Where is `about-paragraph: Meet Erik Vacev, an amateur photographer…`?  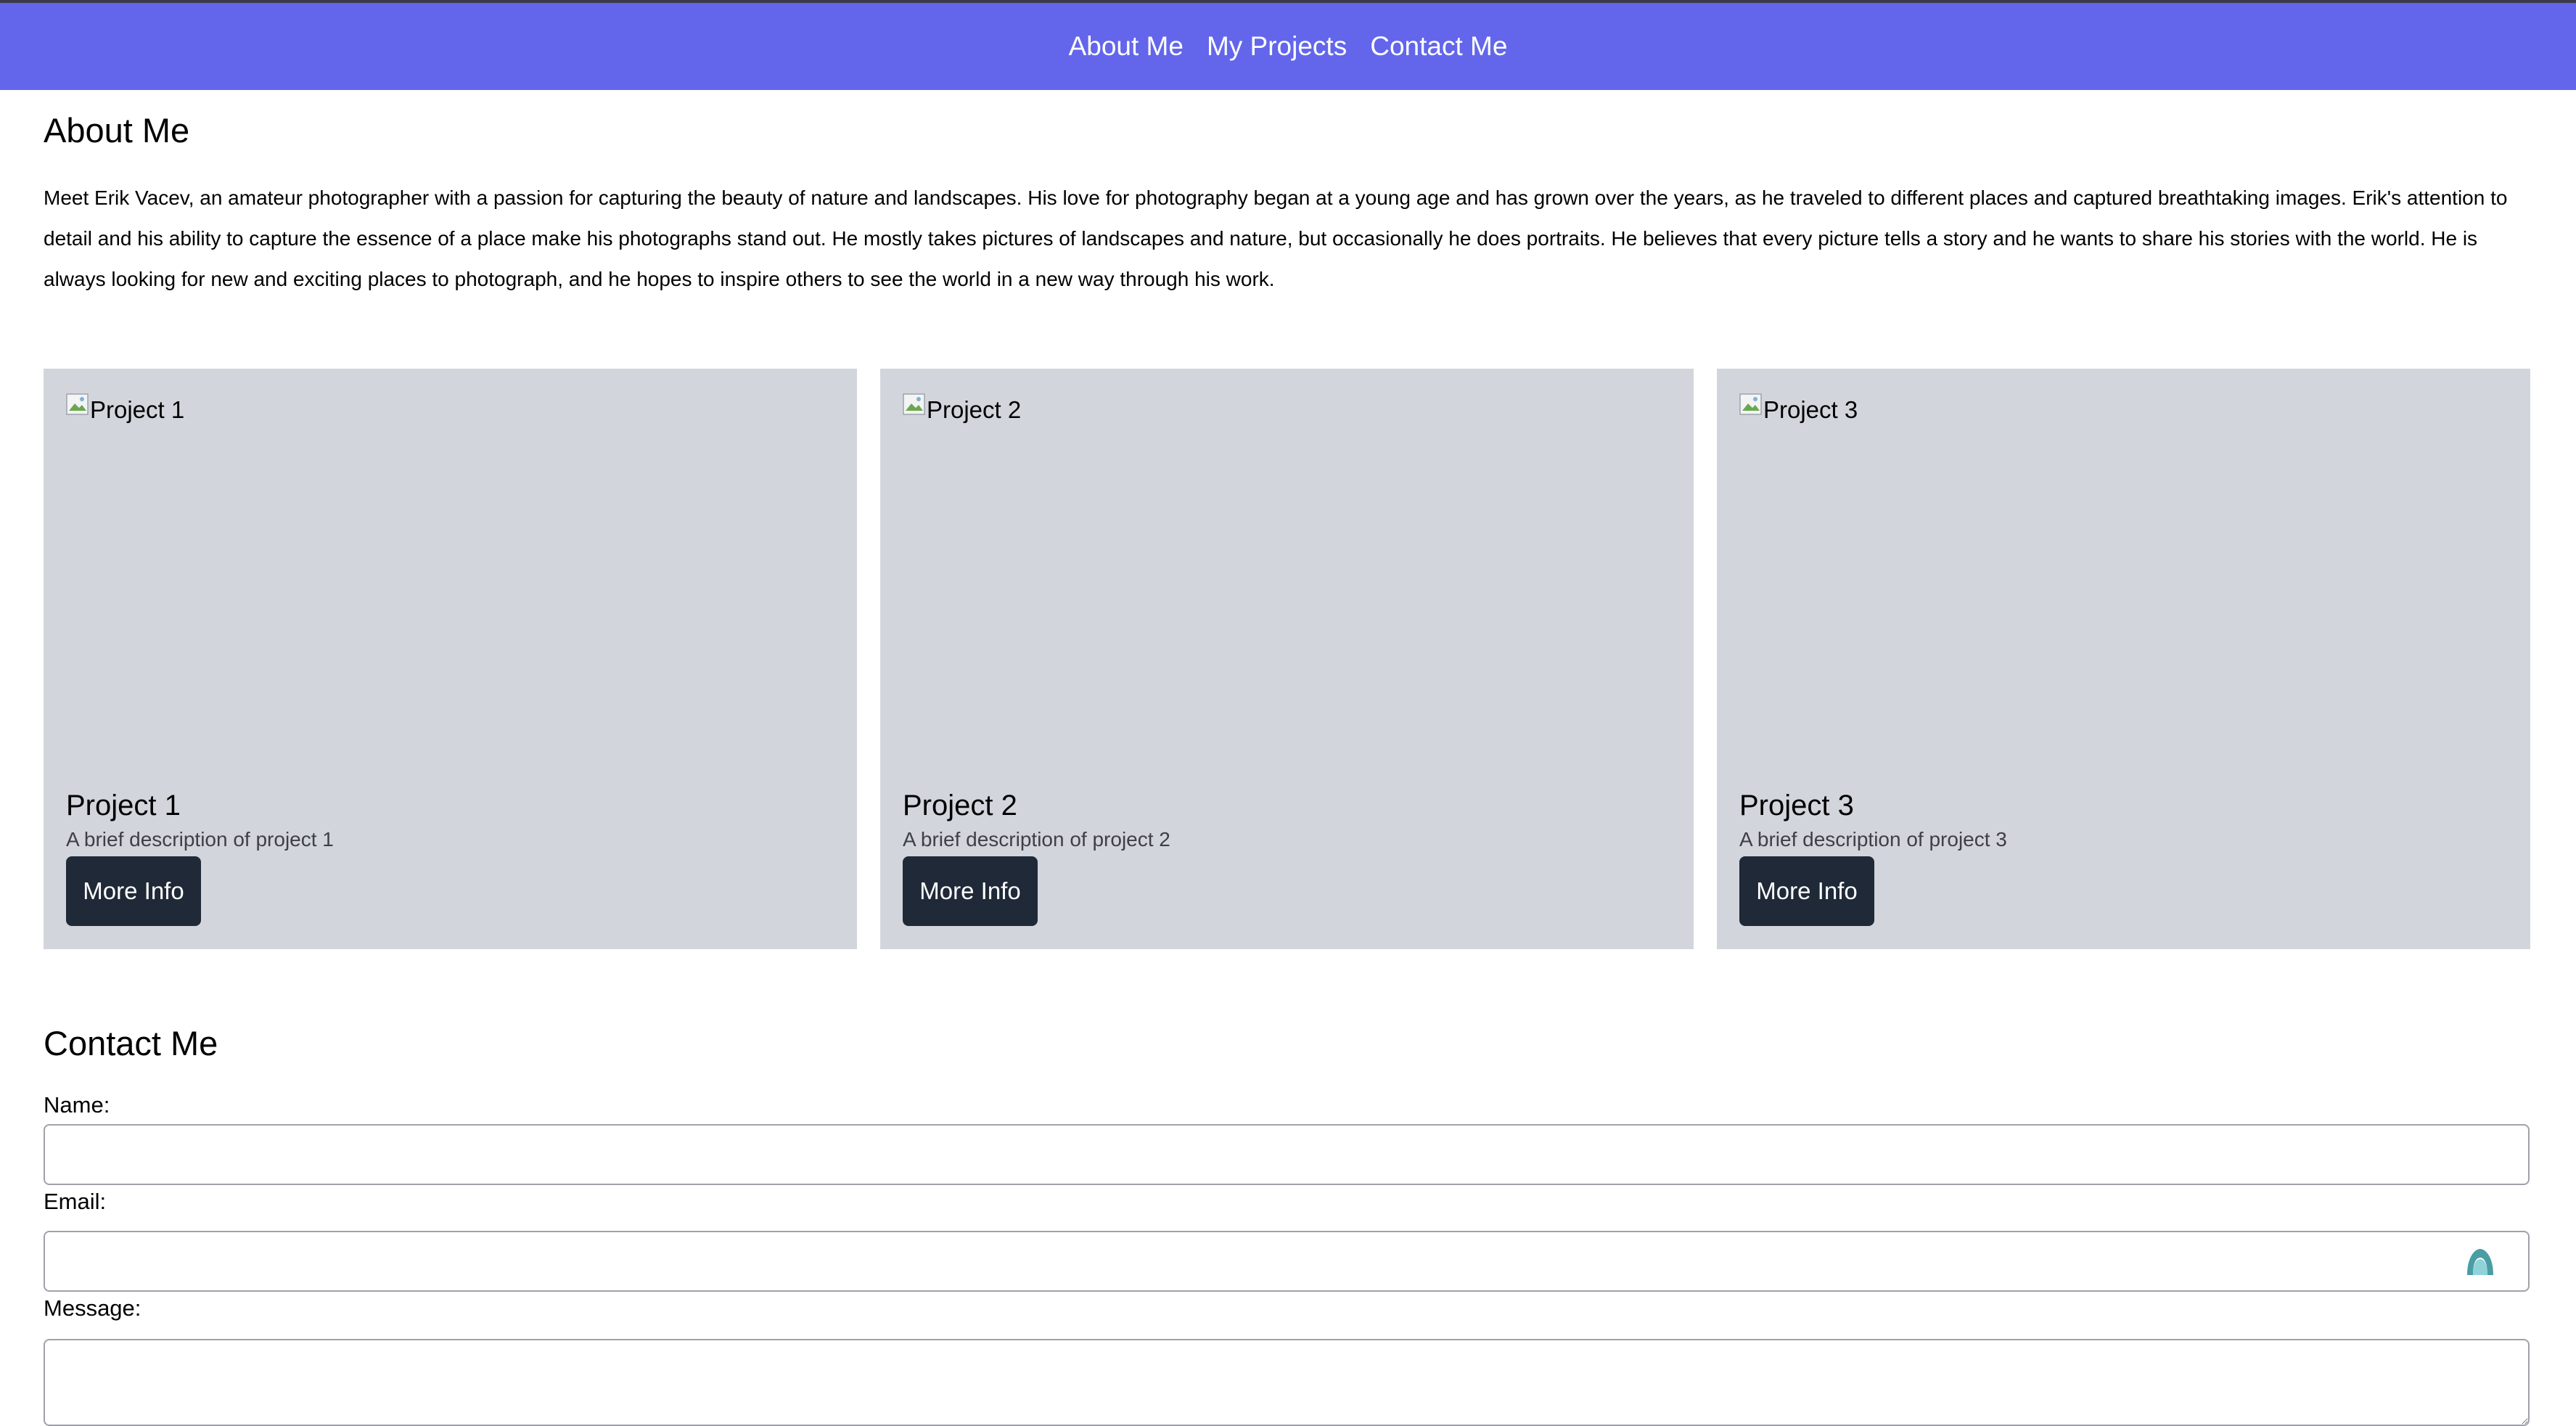 about-paragraph: Meet Erik Vacev, an amateur photographer… is located at coordinates (1276, 239).